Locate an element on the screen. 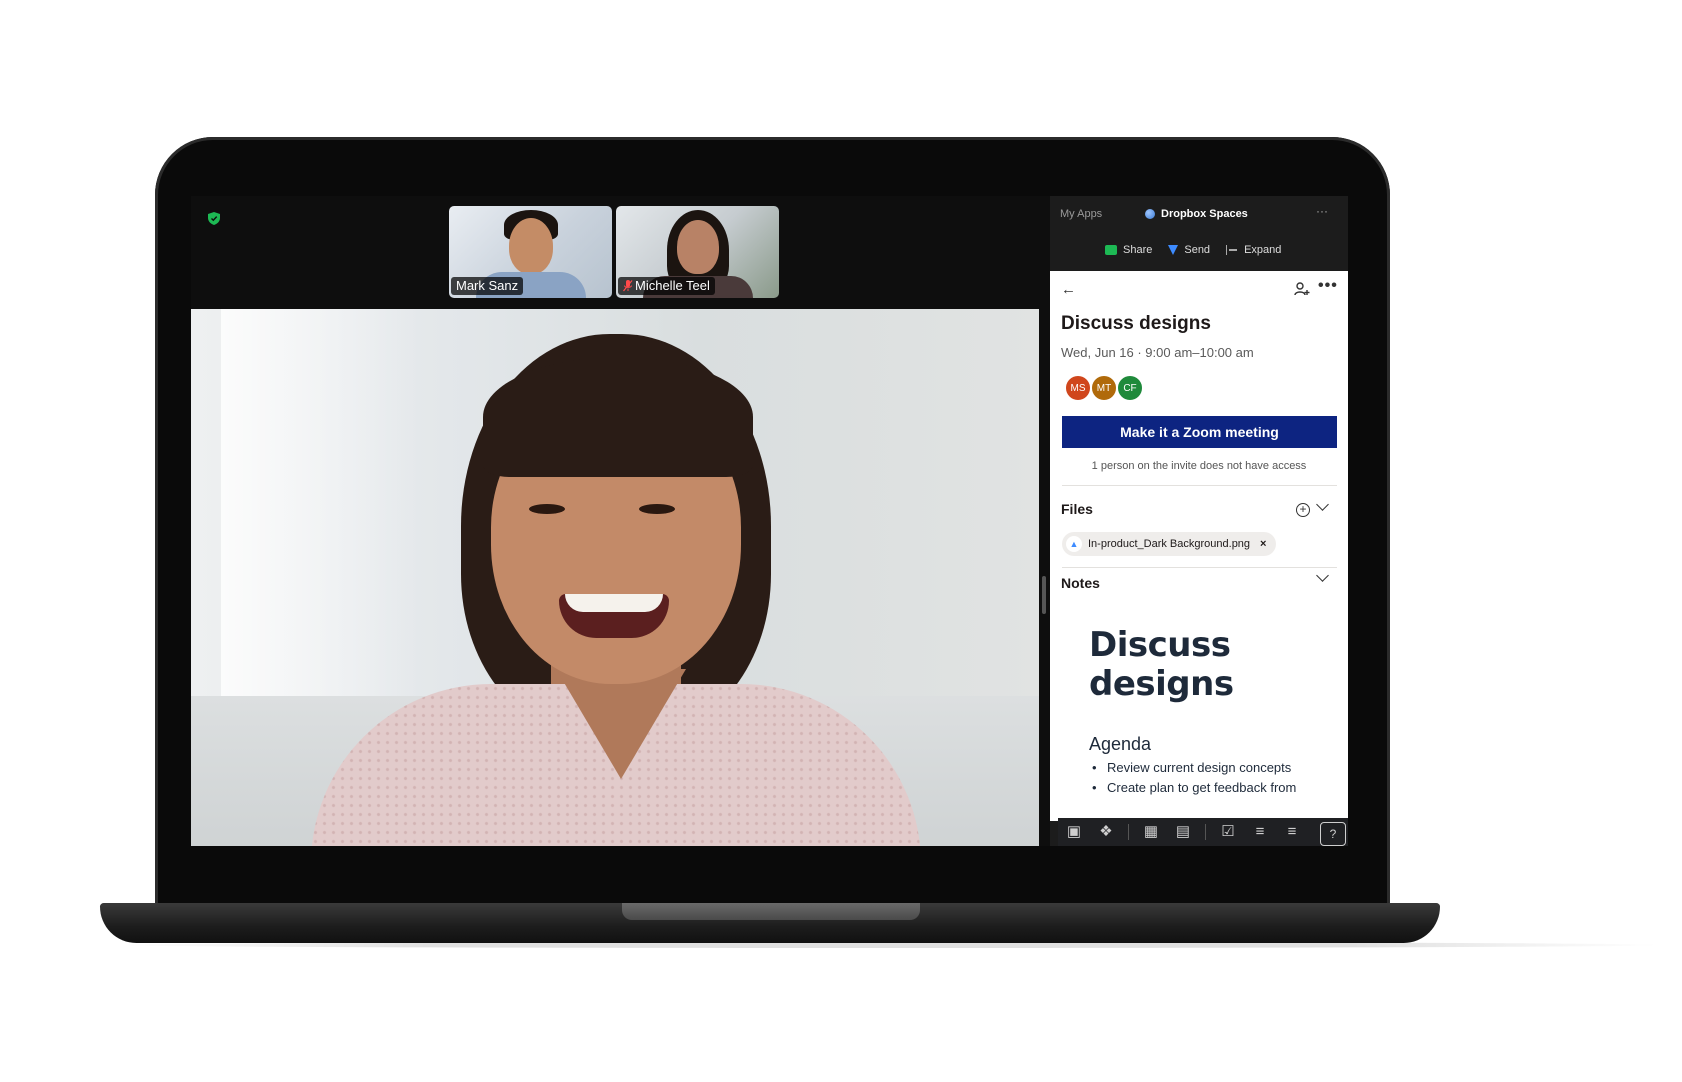  speaker-mouth is located at coordinates (614, 616).